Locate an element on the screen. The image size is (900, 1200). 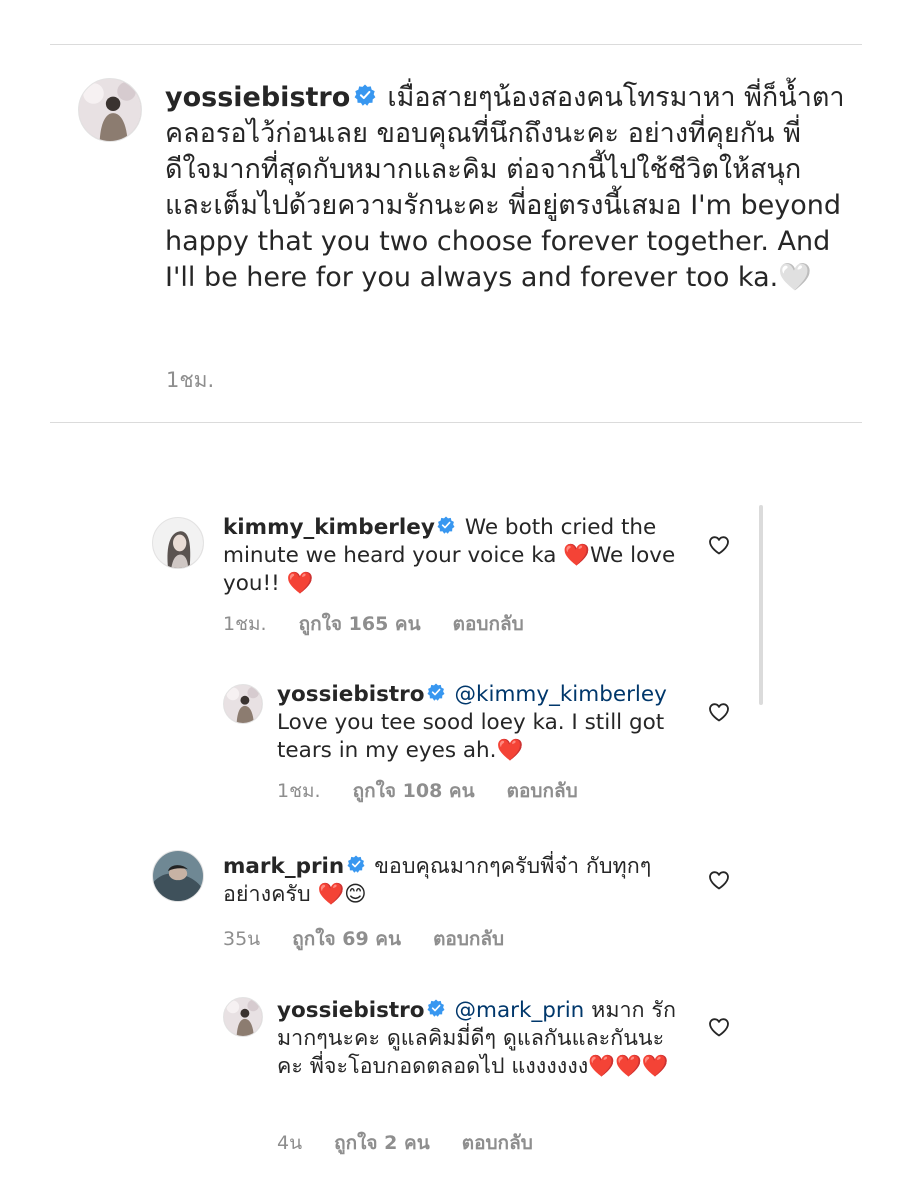
reply-likes: ถูกใจ 165 คน is located at coordinates (360, 624).